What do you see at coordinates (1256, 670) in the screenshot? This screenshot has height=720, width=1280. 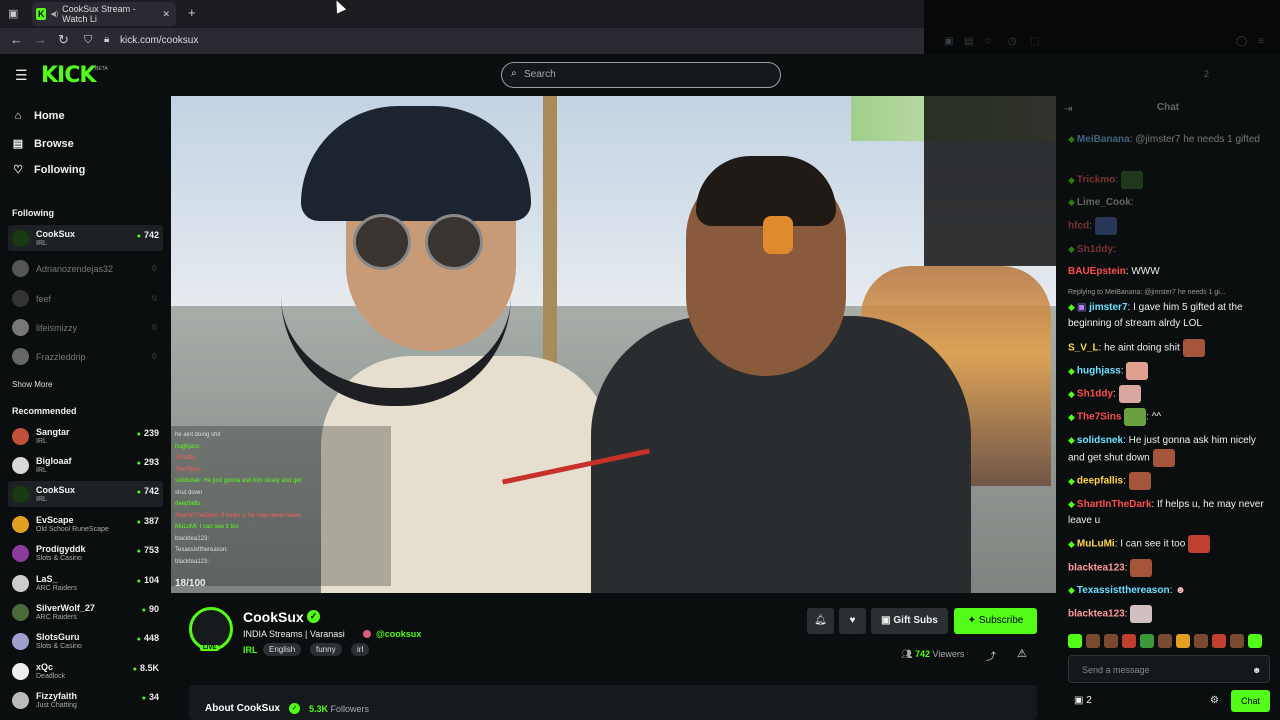 I see `emoji-picker-icon: ☻` at bounding box center [1256, 670].